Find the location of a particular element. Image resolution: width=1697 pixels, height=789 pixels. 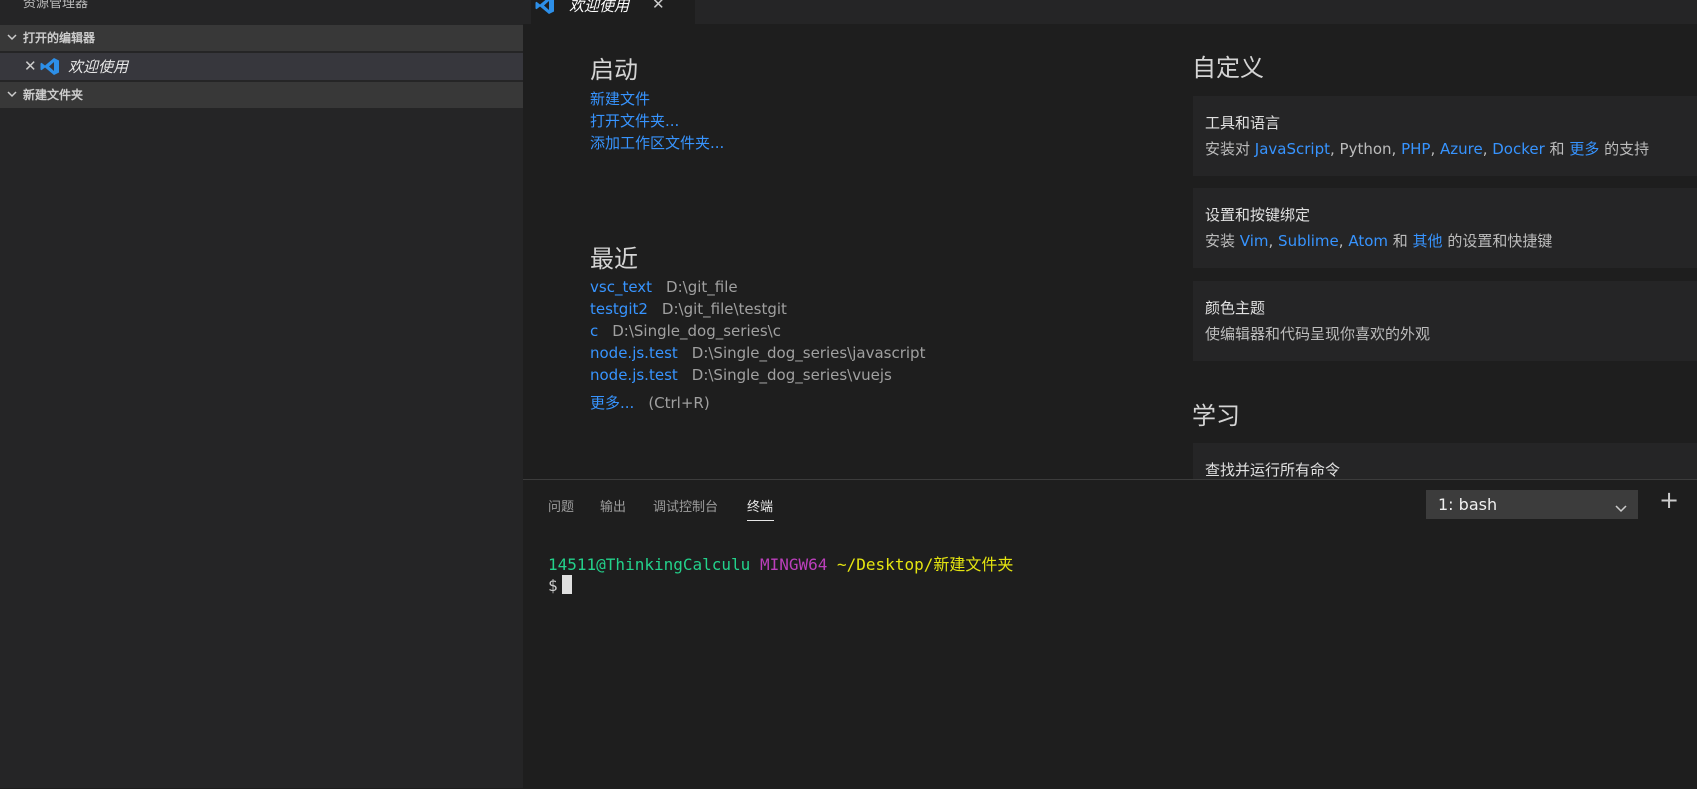

card-title: 颜色主题 is located at coordinates (1235, 308).